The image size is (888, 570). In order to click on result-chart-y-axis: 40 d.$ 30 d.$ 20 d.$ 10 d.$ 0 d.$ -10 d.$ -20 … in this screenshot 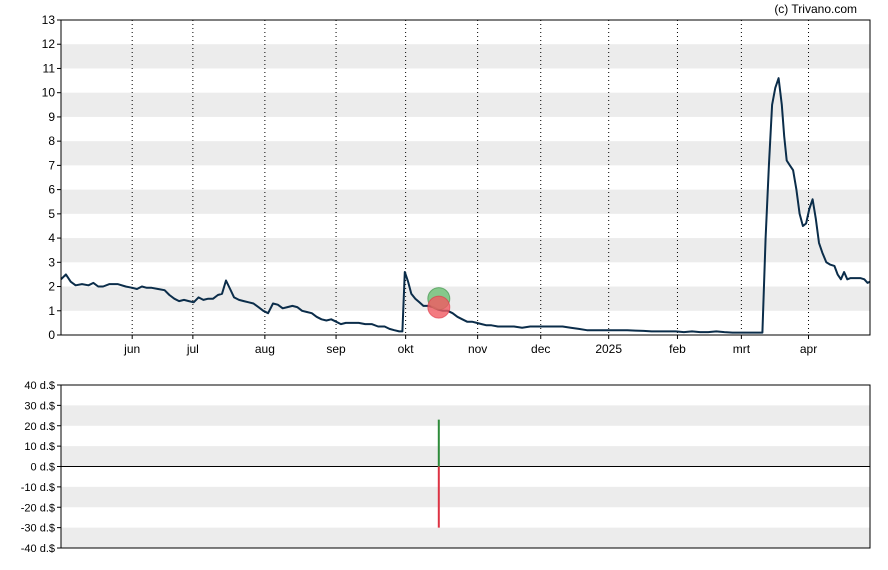, I will do `click(41, 467)`.